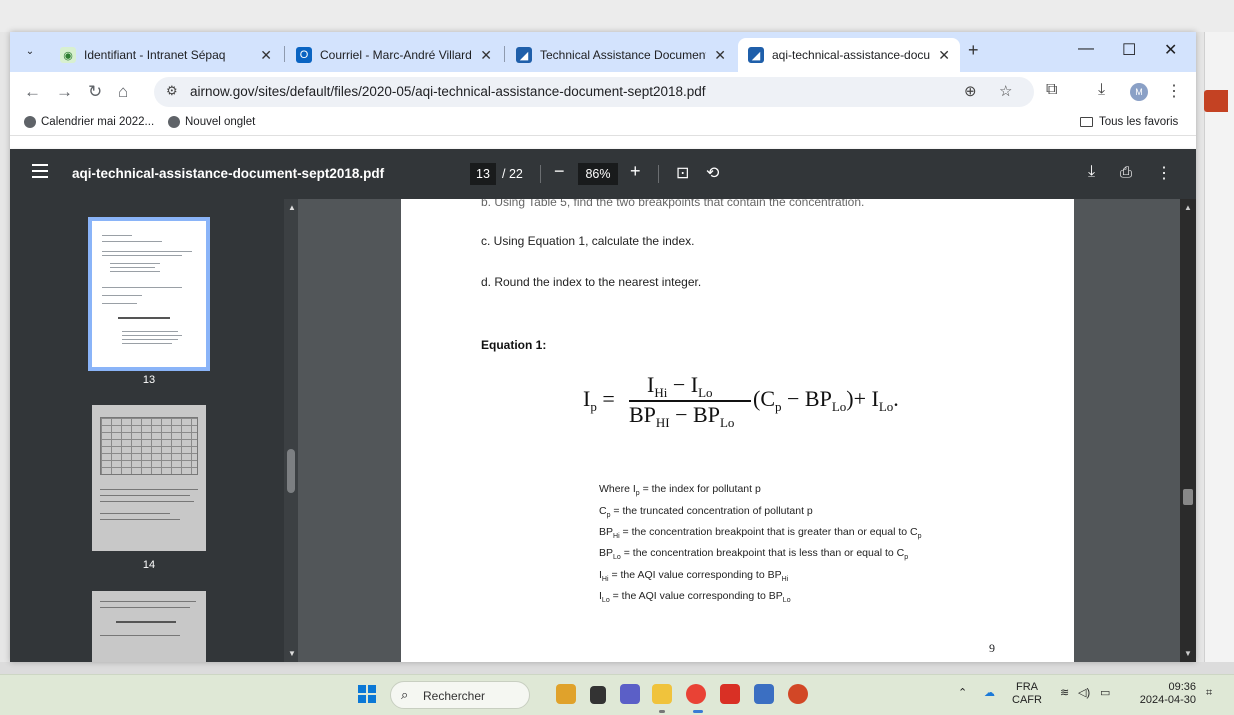  Describe the element at coordinates (756, 55) in the screenshot. I see `airnow-favicon-icon: ◢` at that location.